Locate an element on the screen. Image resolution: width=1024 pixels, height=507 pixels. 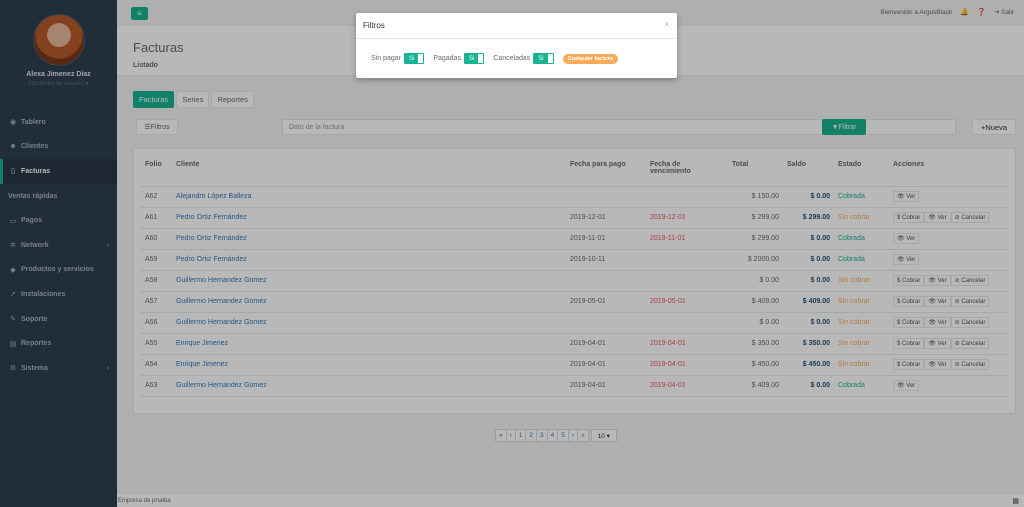
toggle-switch-sin-pagar: Si is located at coordinates (414, 58).